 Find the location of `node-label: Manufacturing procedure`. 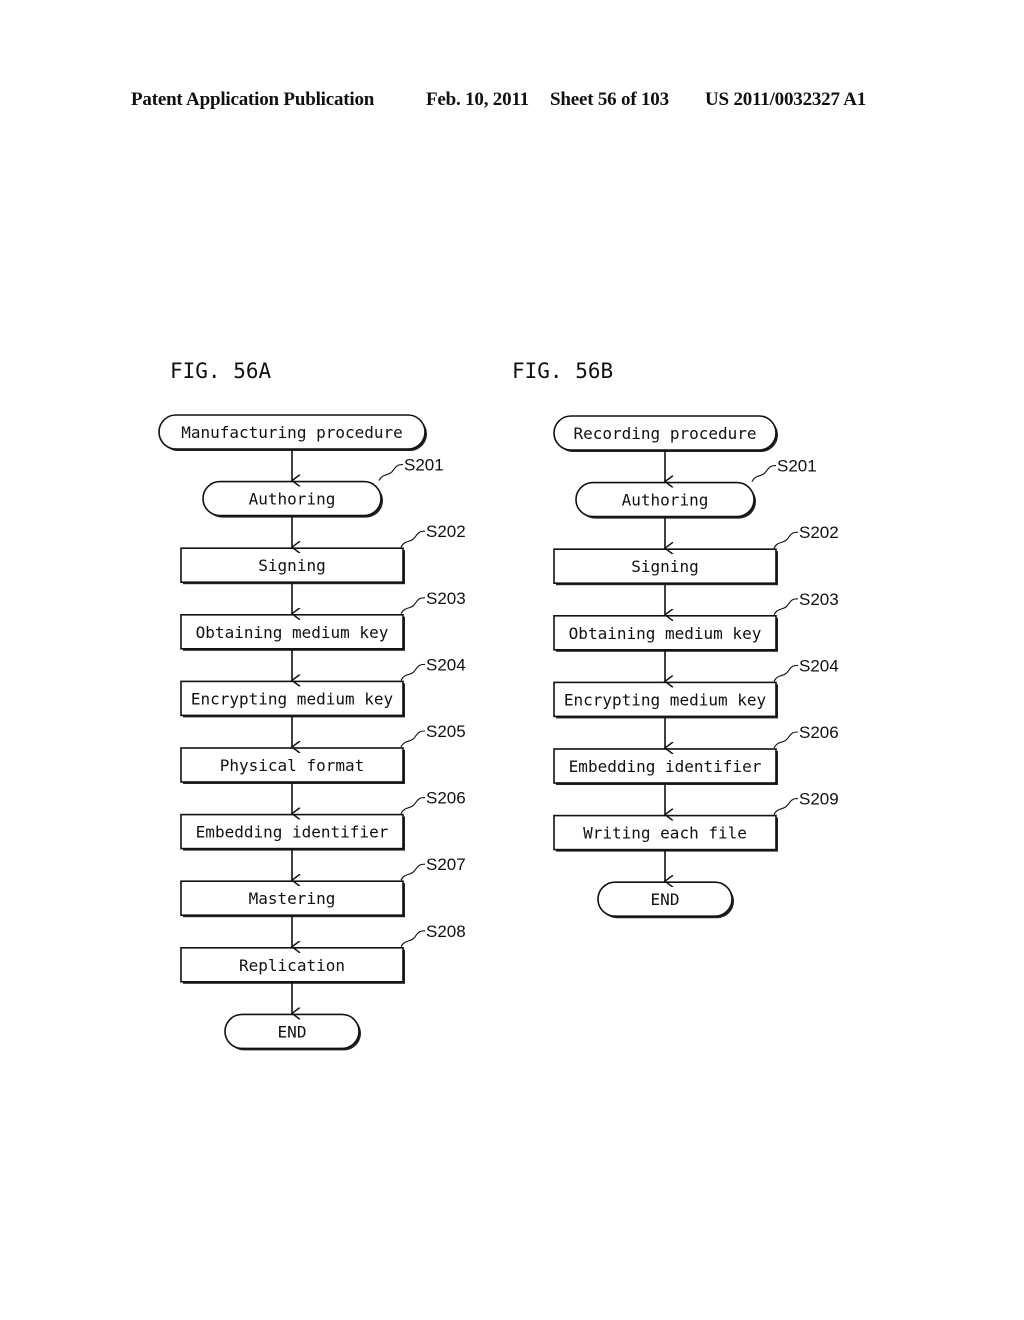

node-label: Manufacturing procedure is located at coordinates (292, 432).